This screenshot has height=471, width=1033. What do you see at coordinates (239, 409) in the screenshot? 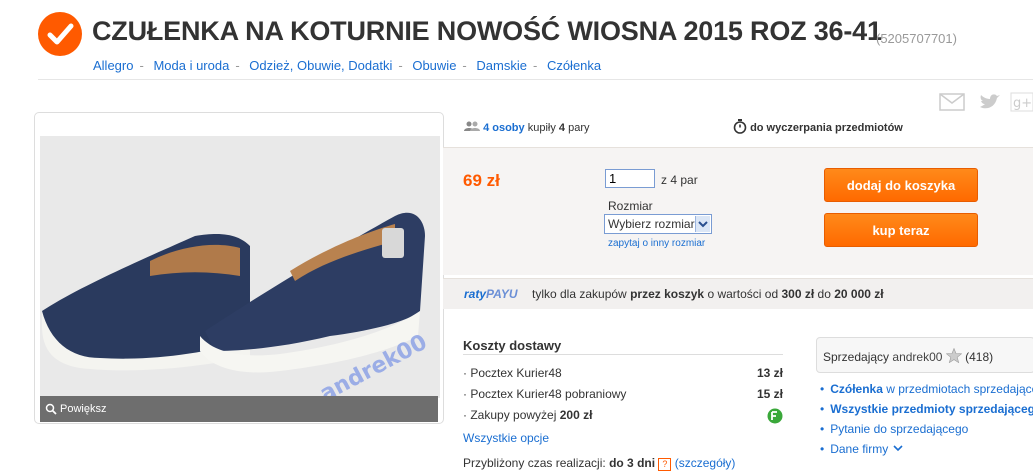
I see `zoom-bar: Powiększ` at bounding box center [239, 409].